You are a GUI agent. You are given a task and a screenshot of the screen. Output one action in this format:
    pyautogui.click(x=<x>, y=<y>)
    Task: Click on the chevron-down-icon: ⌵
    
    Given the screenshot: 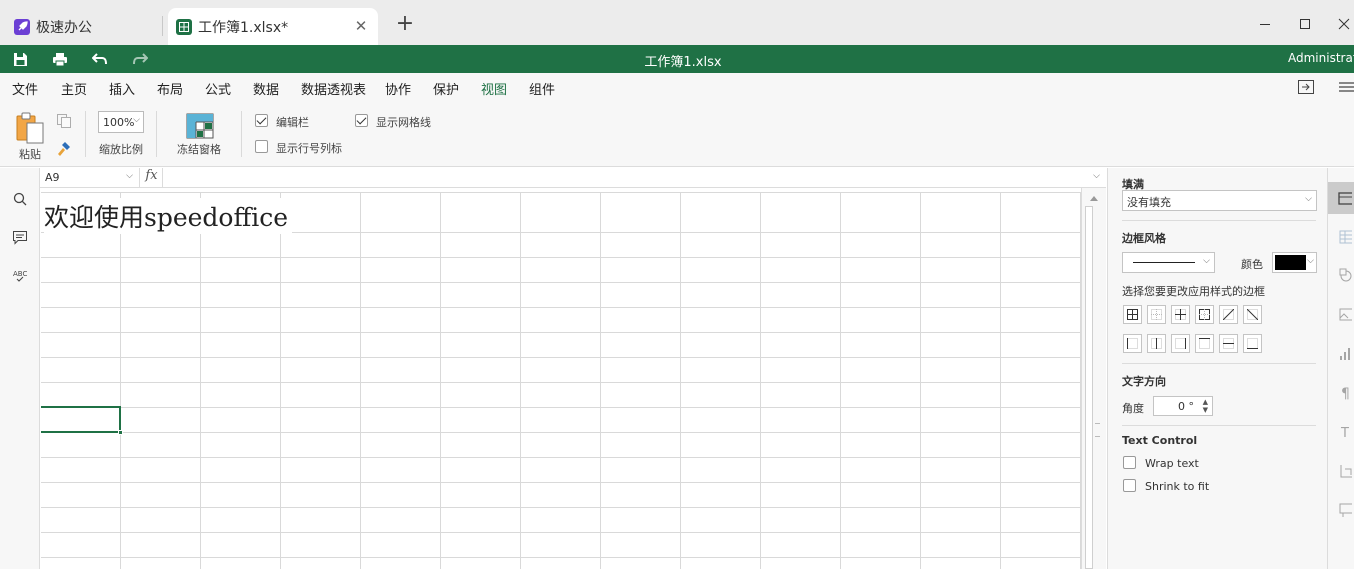 What is the action you would take?
    pyautogui.click(x=1310, y=261)
    